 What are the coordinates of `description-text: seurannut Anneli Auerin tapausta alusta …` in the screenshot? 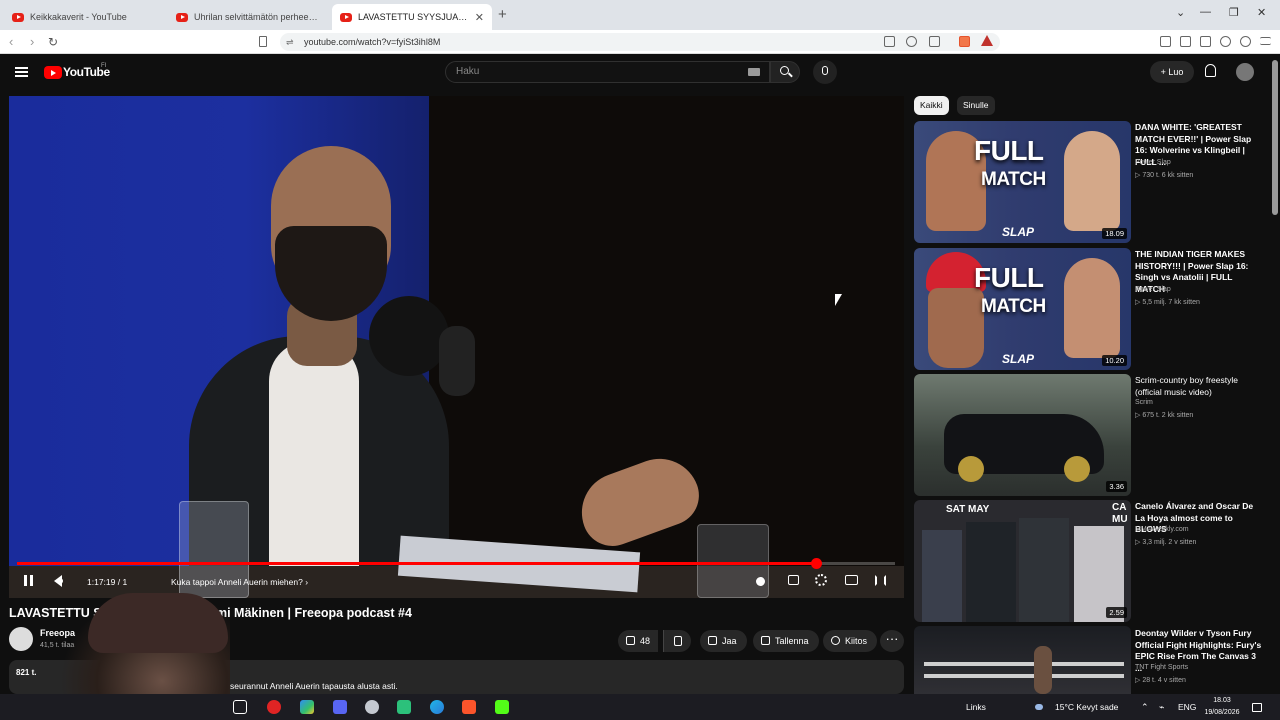 It's located at (314, 686).